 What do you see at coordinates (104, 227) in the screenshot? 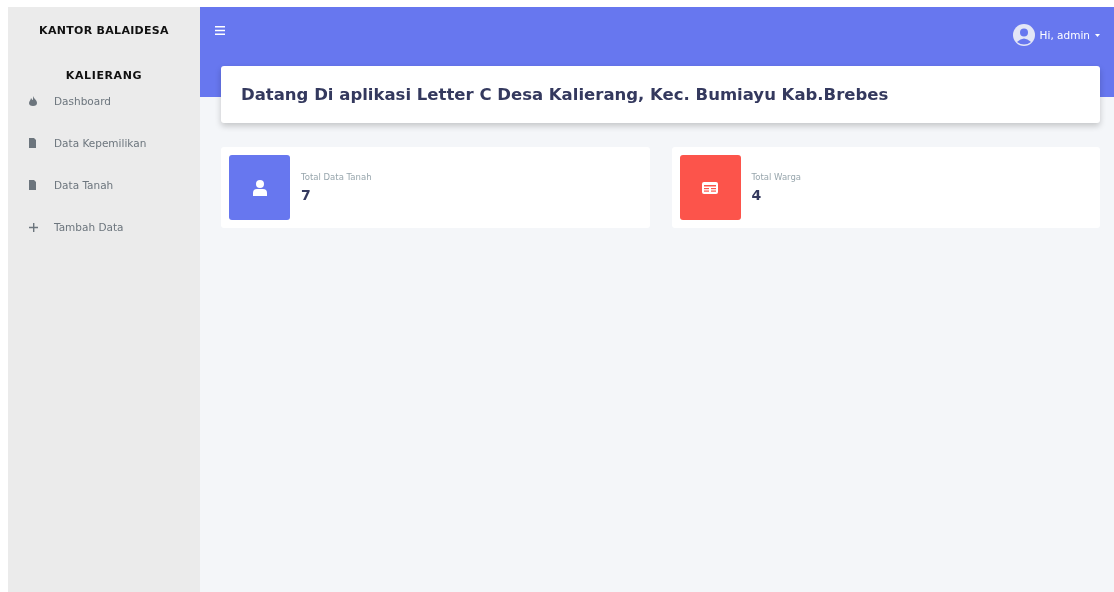
I see `sidebar-item: Tambah Data` at bounding box center [104, 227].